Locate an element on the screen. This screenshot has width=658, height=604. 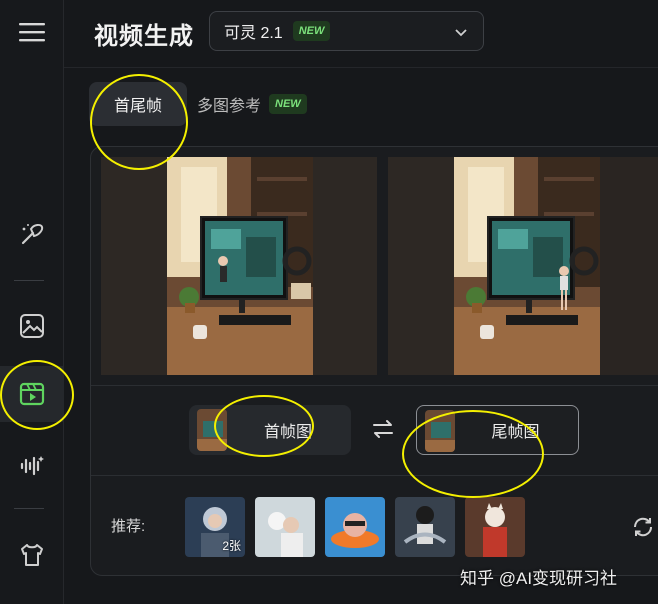
sidebar-item-image is located at coordinates (32, 326).